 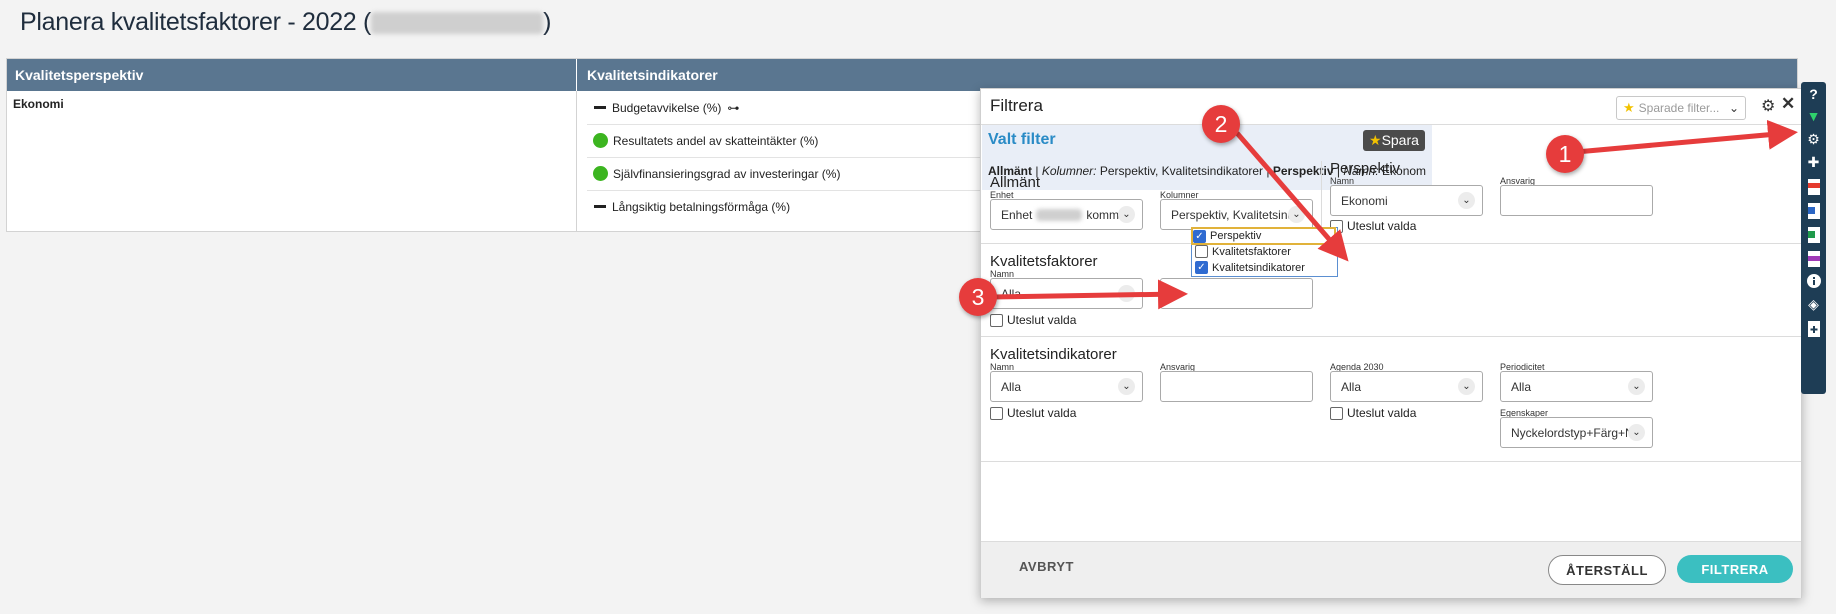 I want to click on callout-badge-3: 3, so click(x=978, y=297).